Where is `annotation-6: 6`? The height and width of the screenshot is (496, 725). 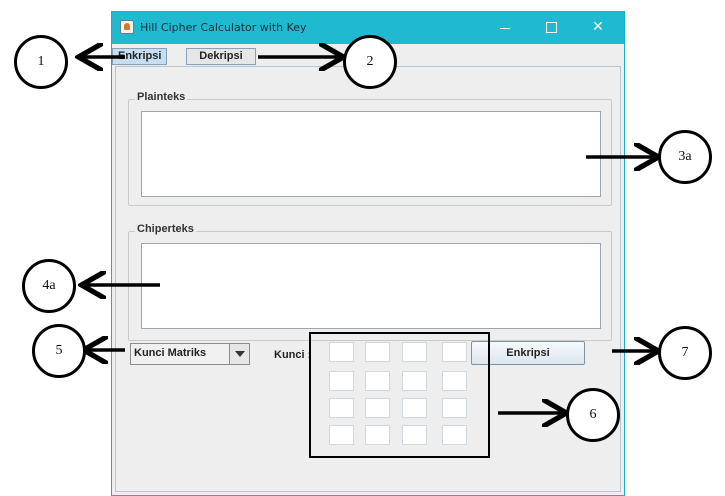
annotation-6: 6 is located at coordinates (593, 415).